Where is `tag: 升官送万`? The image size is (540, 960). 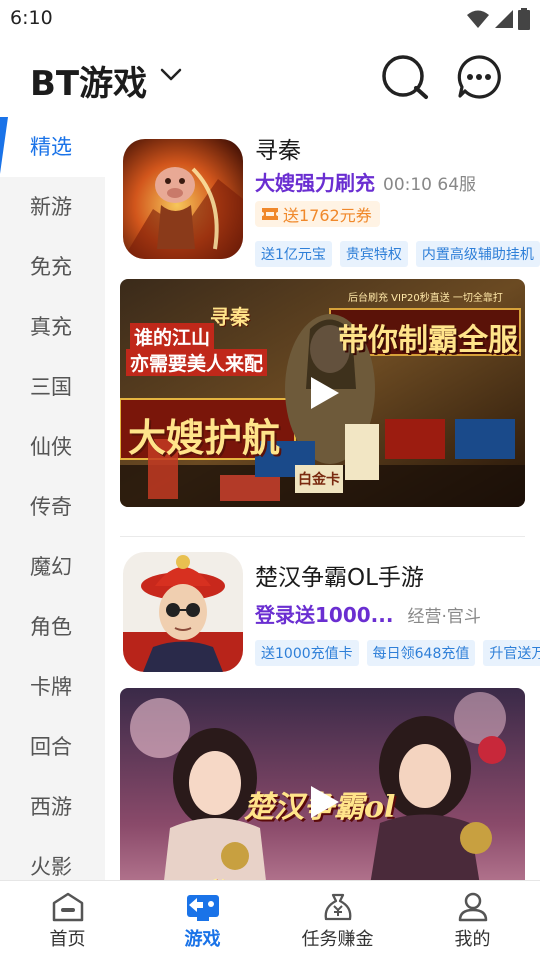
tag: 升官送万 is located at coordinates (511, 653).